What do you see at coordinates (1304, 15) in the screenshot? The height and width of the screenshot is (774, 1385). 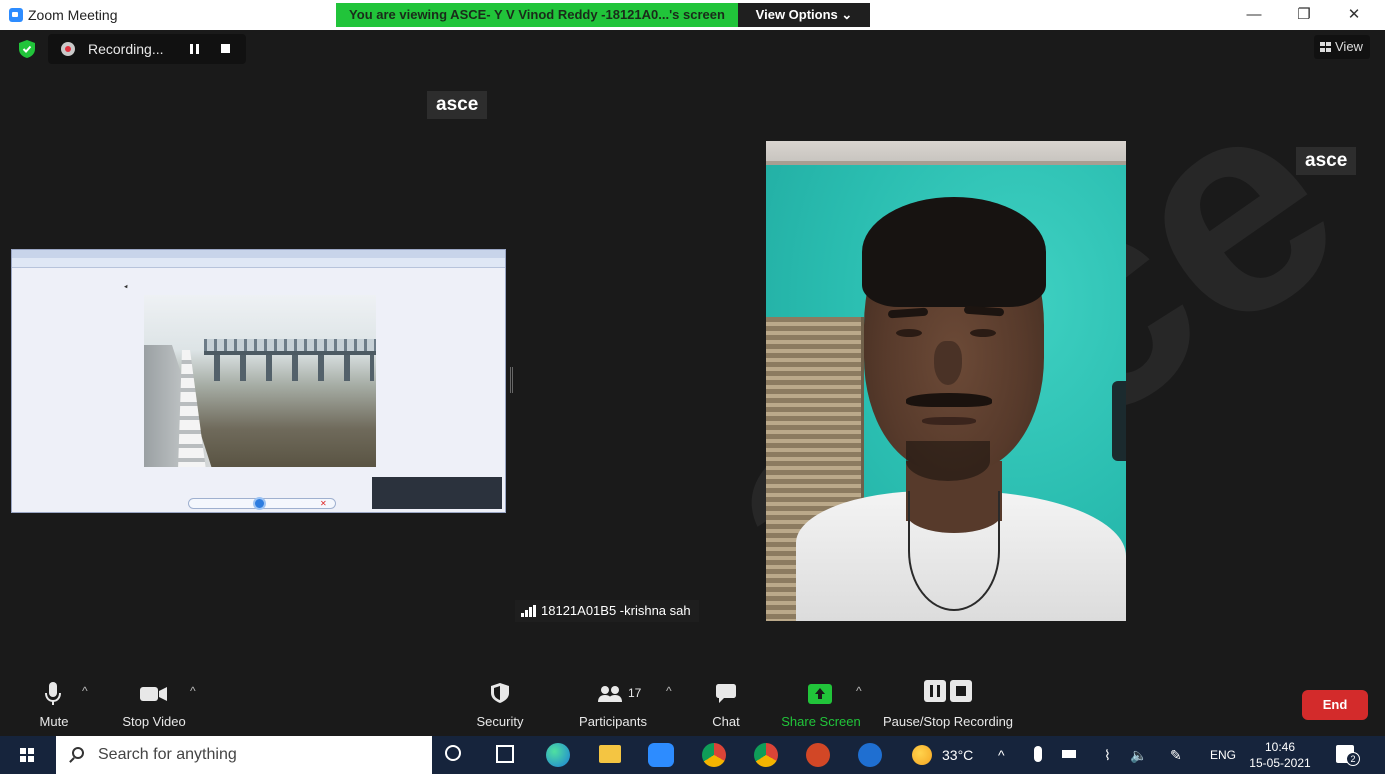 I see `restore-button: ❐` at bounding box center [1304, 15].